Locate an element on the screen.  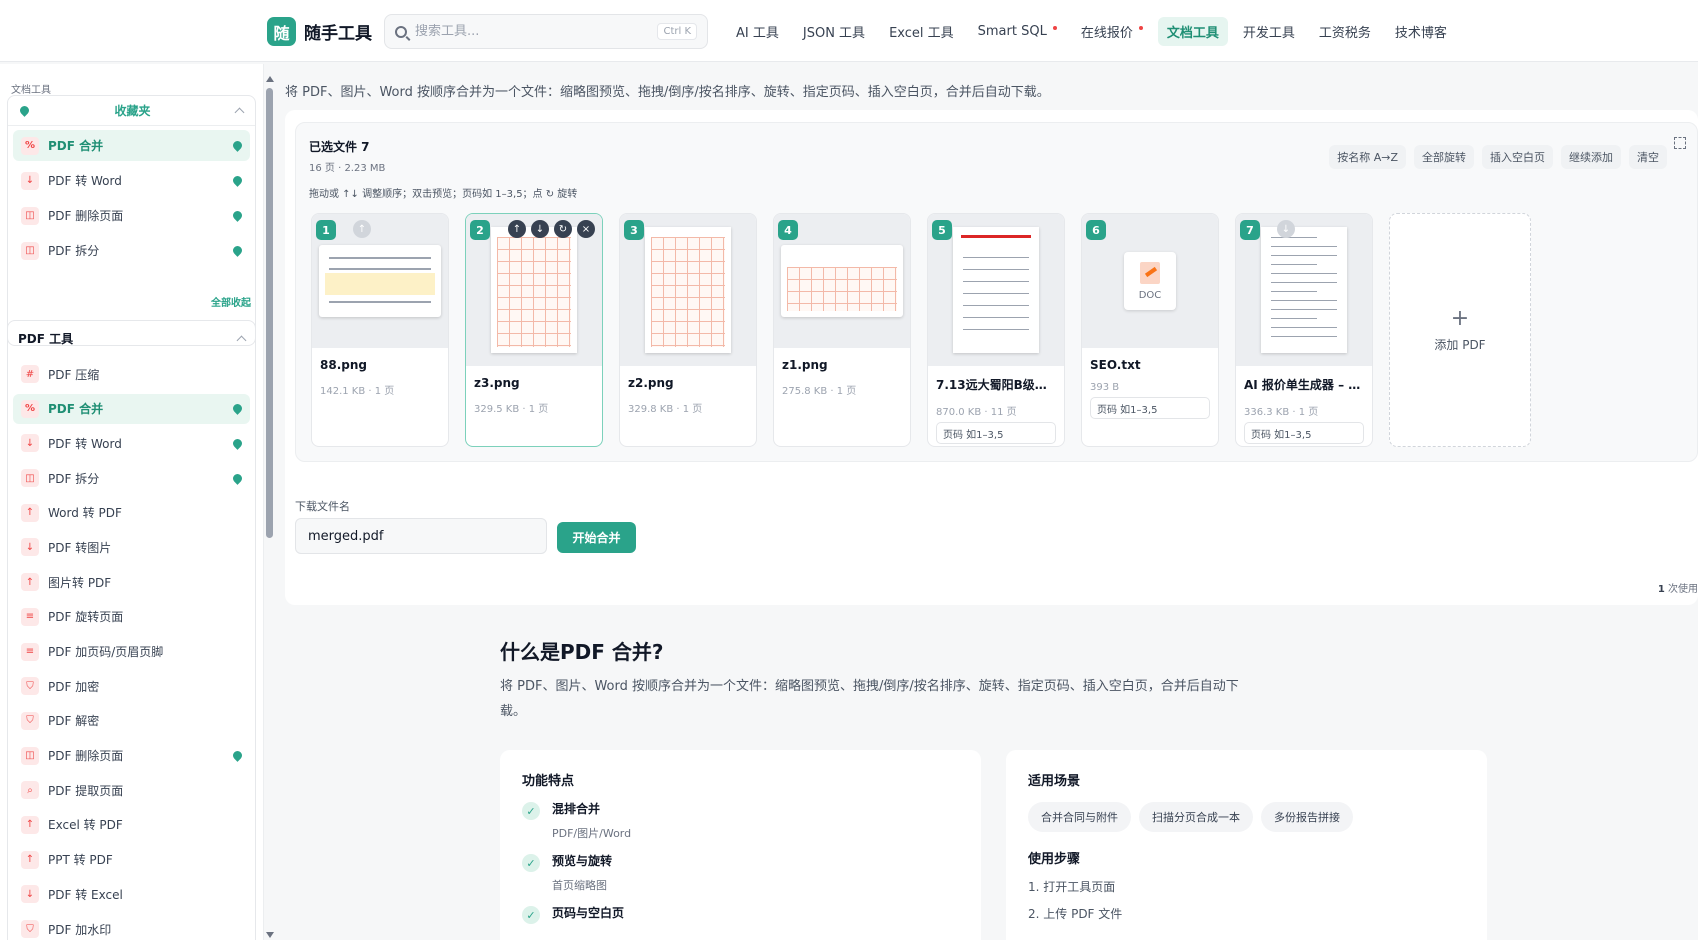
file-card: 5 7.13远大蜀阳B级洁净… 870.0 KB · 11 页页码 如1–3,5 is located at coordinates (996, 330).